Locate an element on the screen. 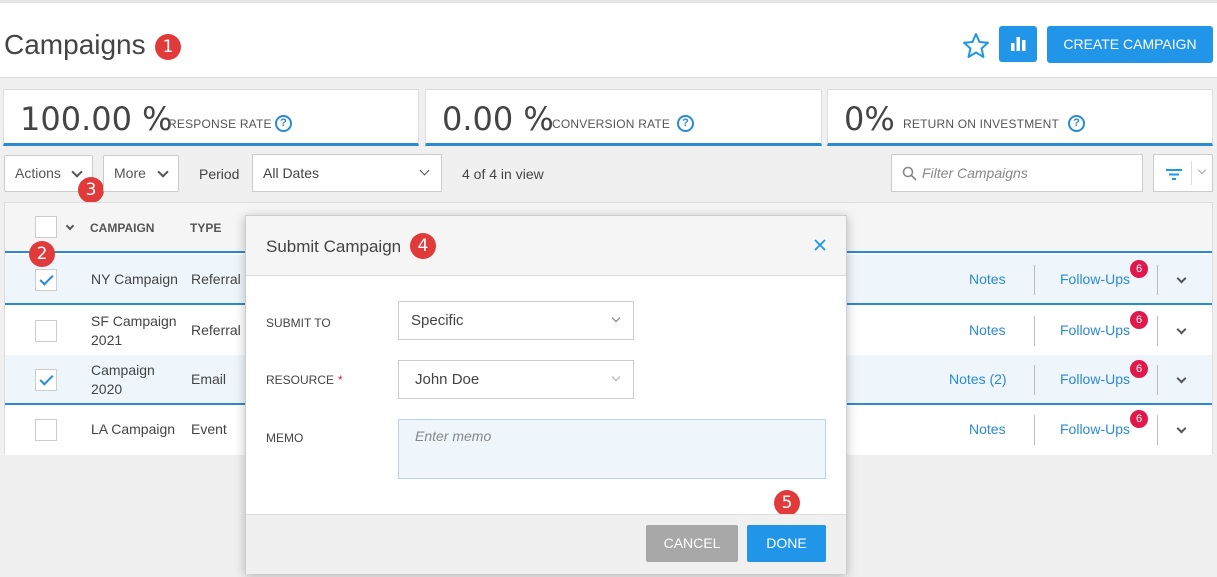 The width and height of the screenshot is (1217, 577). resource-label-text: RESOURCE is located at coordinates (300, 380).